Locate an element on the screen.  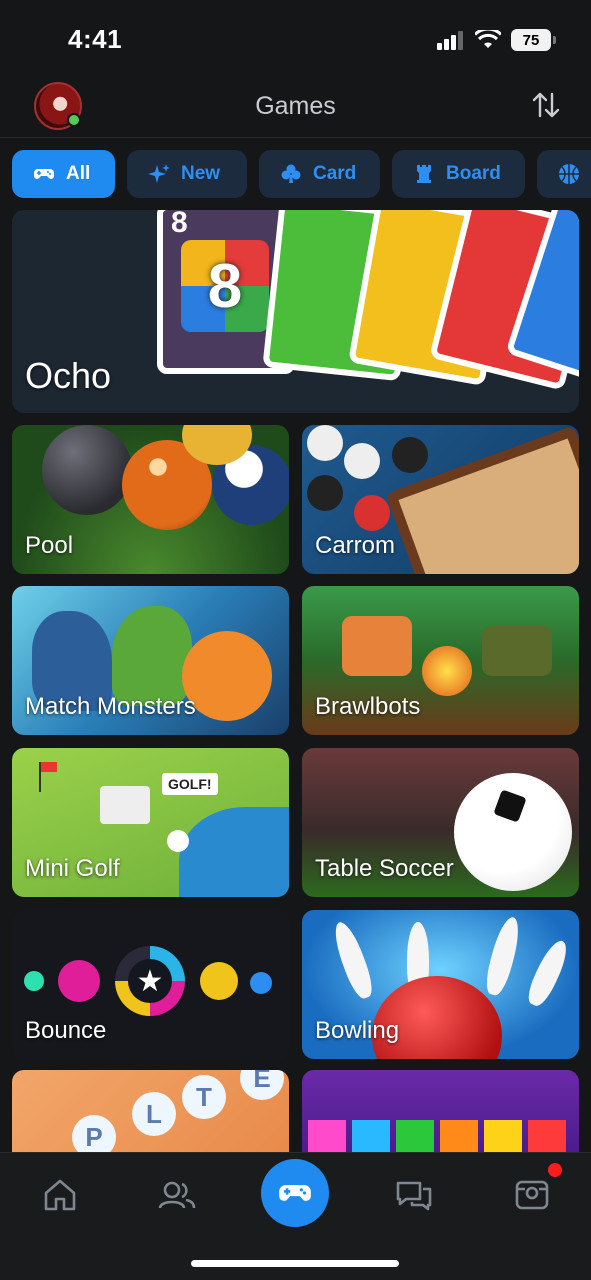
game-card-word: P L T E is located at coordinates (150, 1115).